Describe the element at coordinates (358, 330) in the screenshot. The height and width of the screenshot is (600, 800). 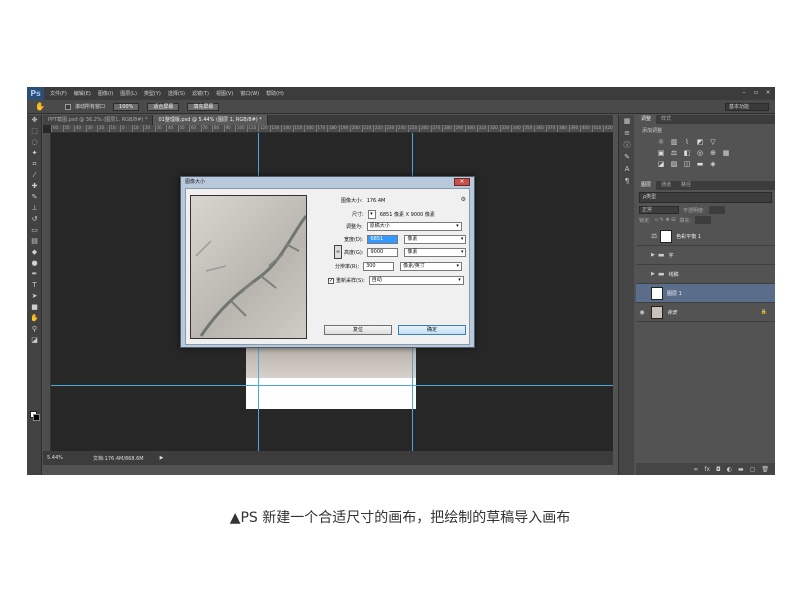
I see `reset-button: 复位` at that location.